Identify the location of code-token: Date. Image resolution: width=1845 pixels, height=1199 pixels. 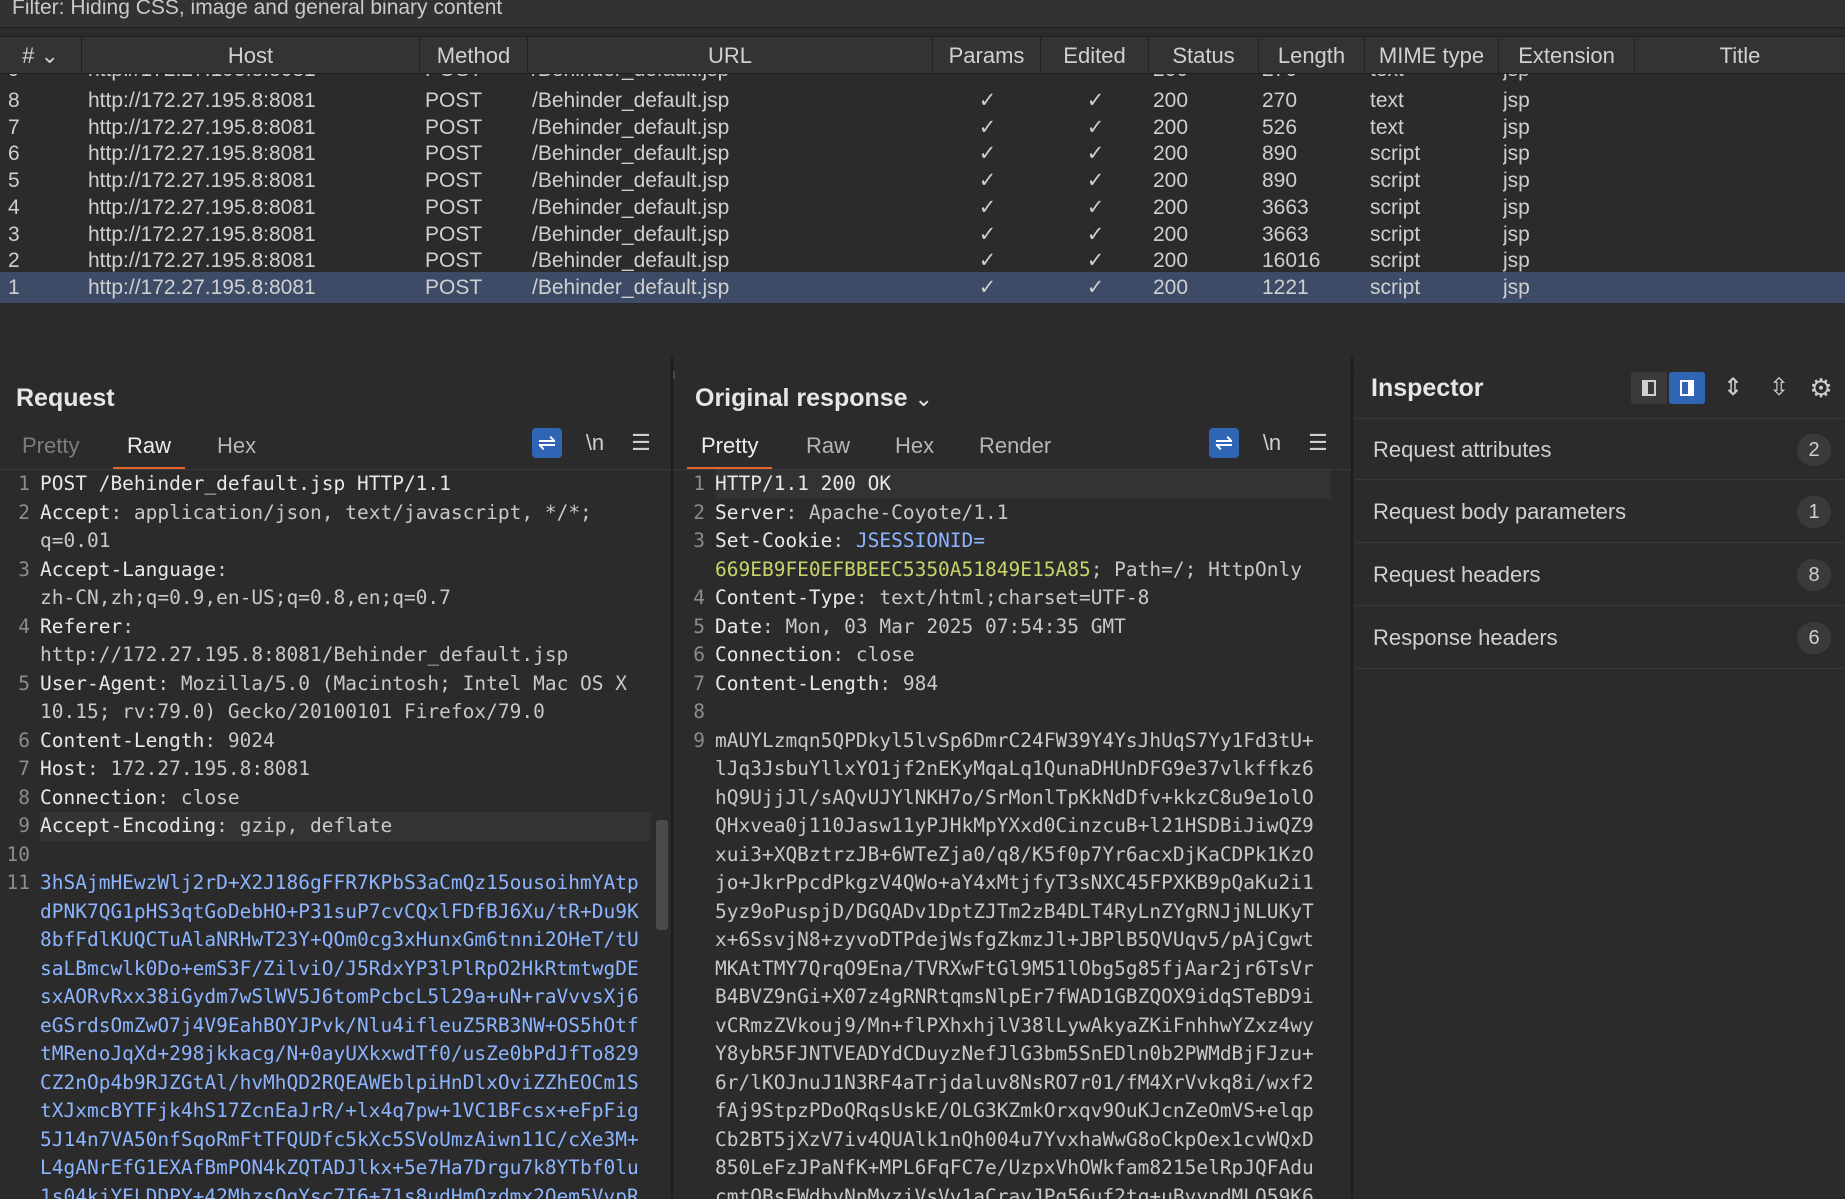
(738, 626).